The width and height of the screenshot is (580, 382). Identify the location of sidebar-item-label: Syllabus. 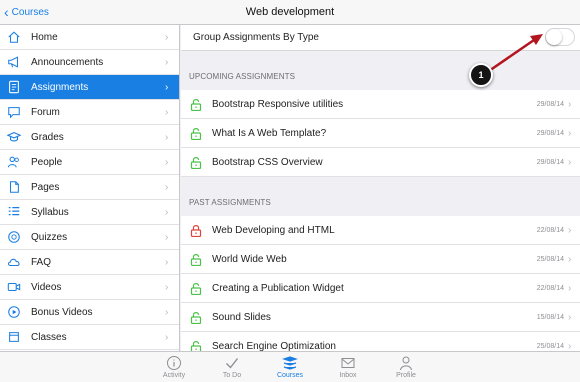
(50, 212).